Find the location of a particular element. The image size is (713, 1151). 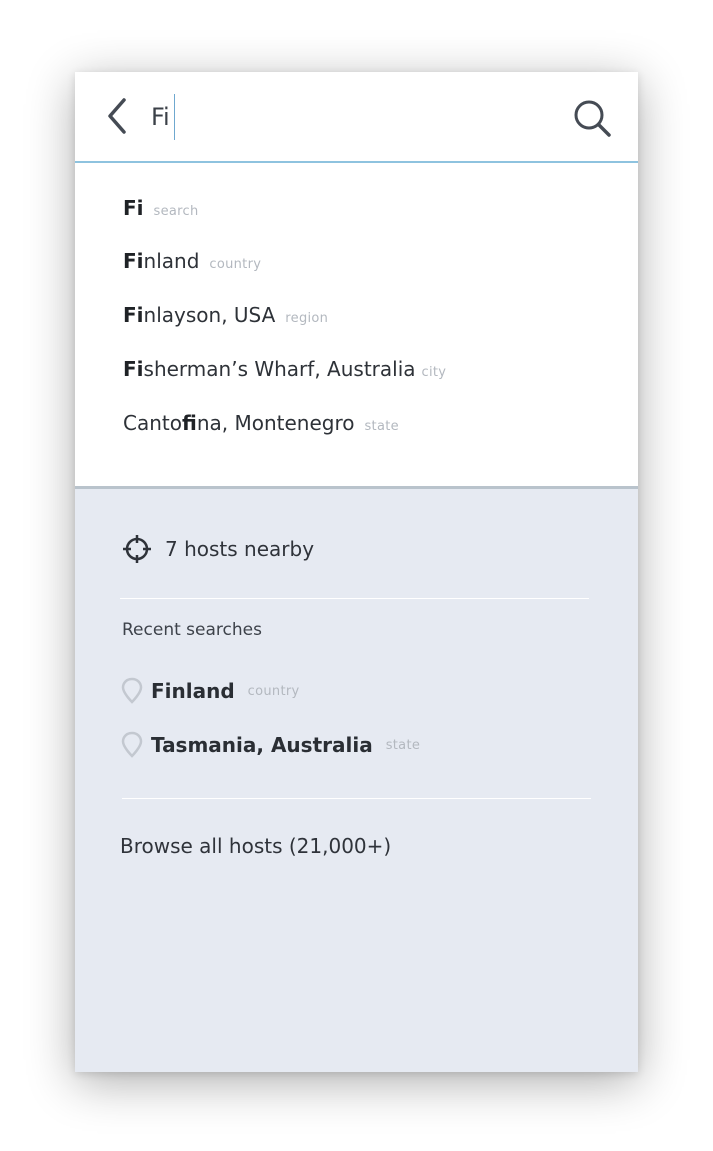

recent-search-item: Tasmania, Australia state is located at coordinates (270, 745).